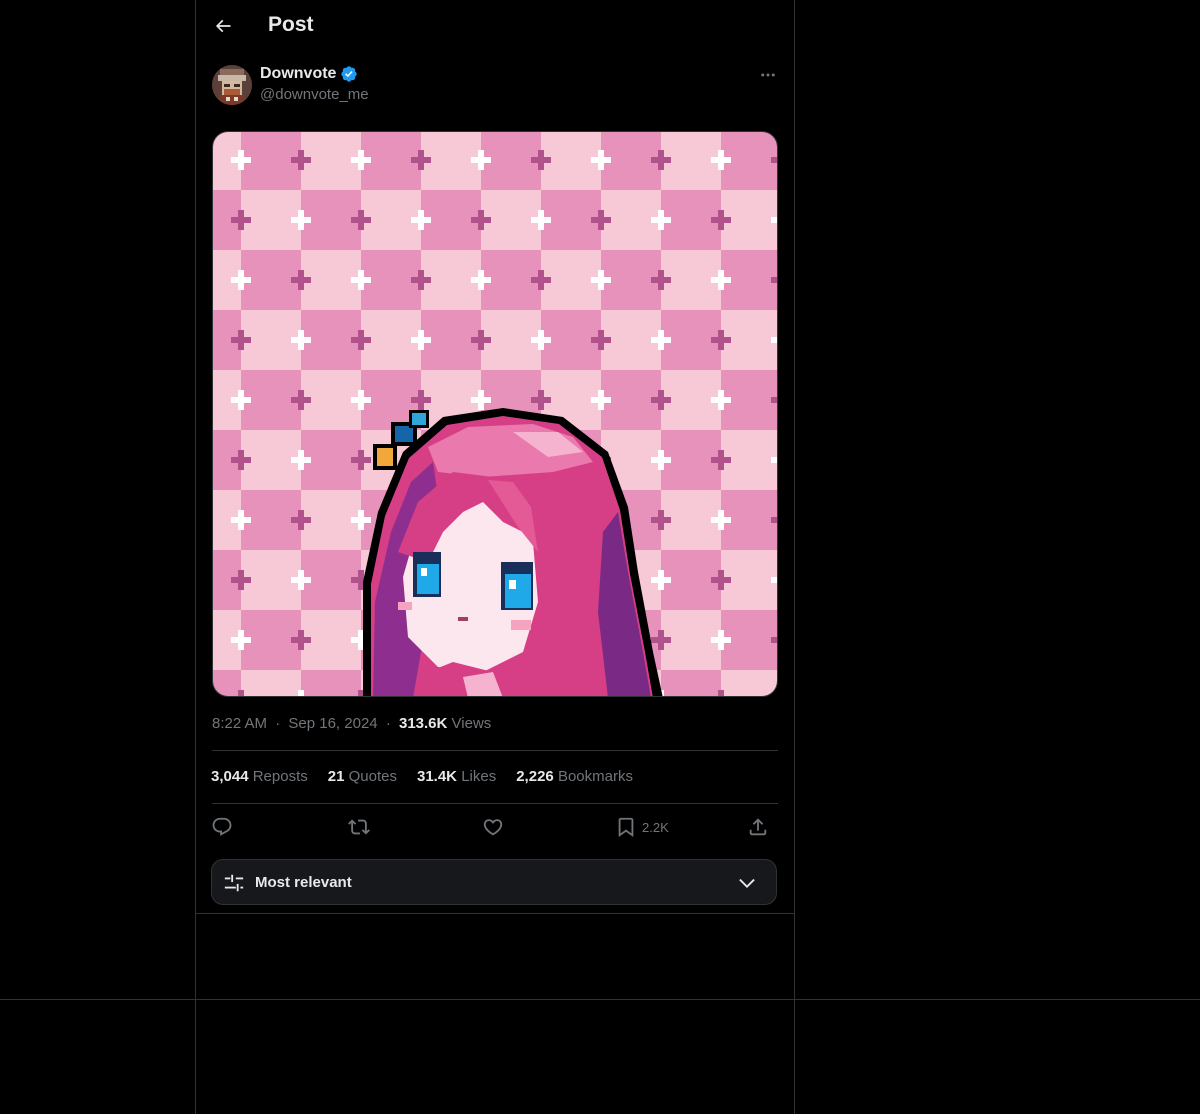 This screenshot has width=1200, height=1114. What do you see at coordinates (336, 776) in the screenshot?
I see `quotes-count: 21` at bounding box center [336, 776].